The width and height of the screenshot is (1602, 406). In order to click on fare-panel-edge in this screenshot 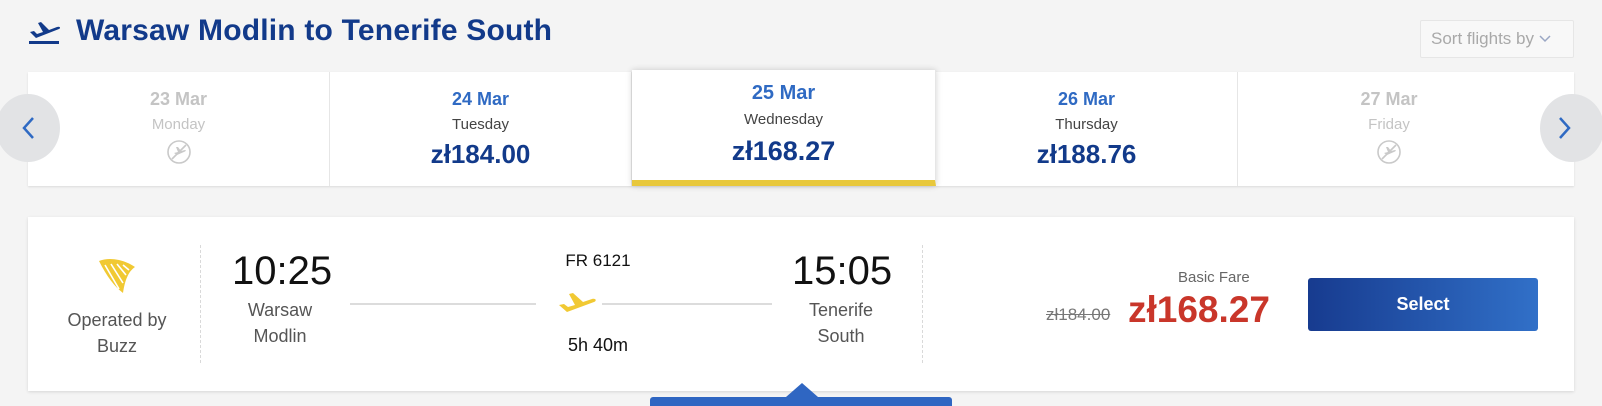, I will do `click(801, 401)`.